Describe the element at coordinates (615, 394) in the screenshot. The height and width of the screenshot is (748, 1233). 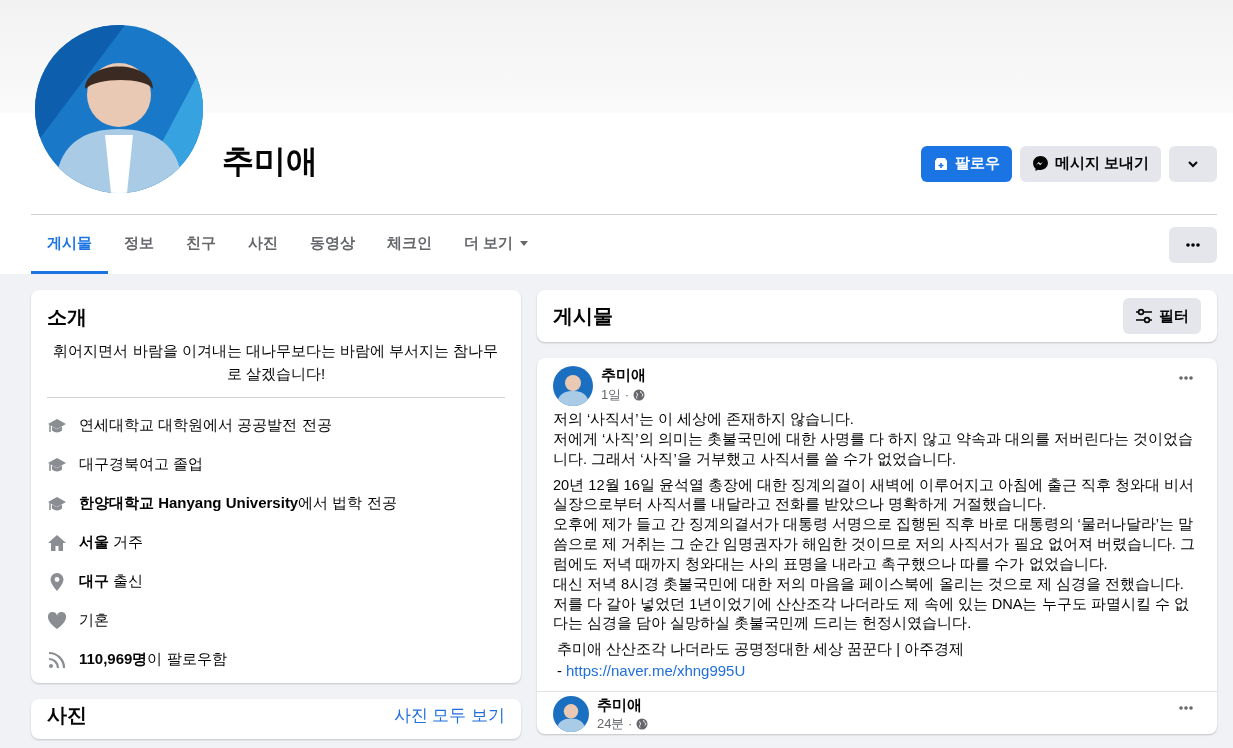
I see `post-time: 1일 ·` at that location.